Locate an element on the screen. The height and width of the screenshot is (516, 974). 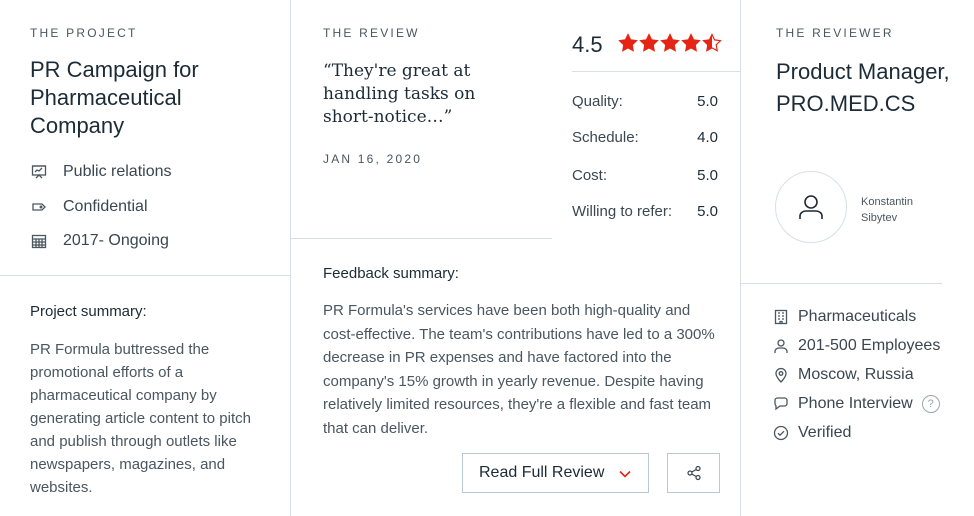
reviewer-verified: Verified is located at coordinates (811, 433).